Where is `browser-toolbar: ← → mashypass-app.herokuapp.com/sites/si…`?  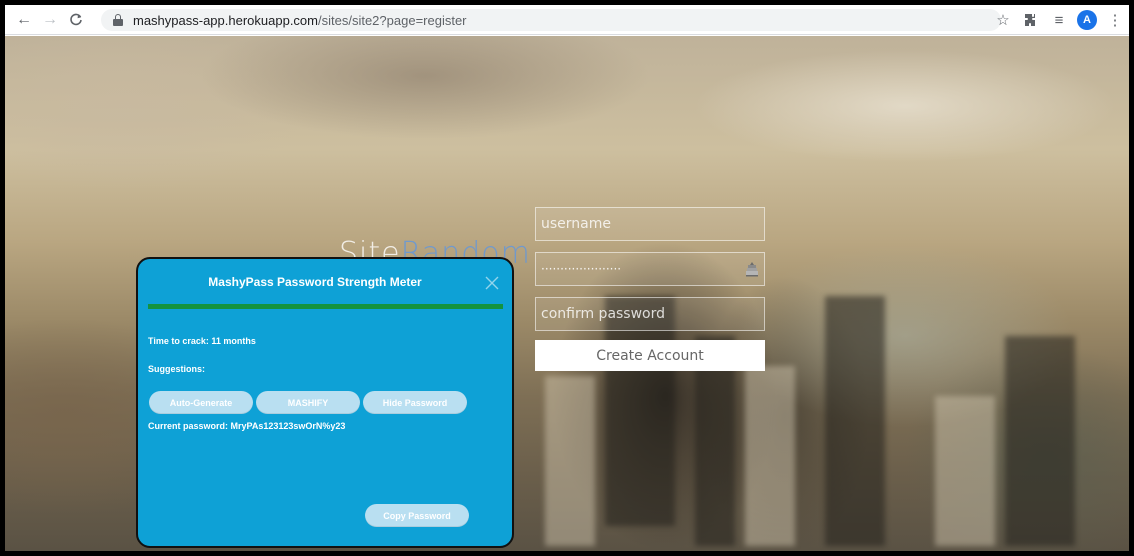 browser-toolbar: ← → mashypass-app.herokuapp.com/sites/si… is located at coordinates (567, 20).